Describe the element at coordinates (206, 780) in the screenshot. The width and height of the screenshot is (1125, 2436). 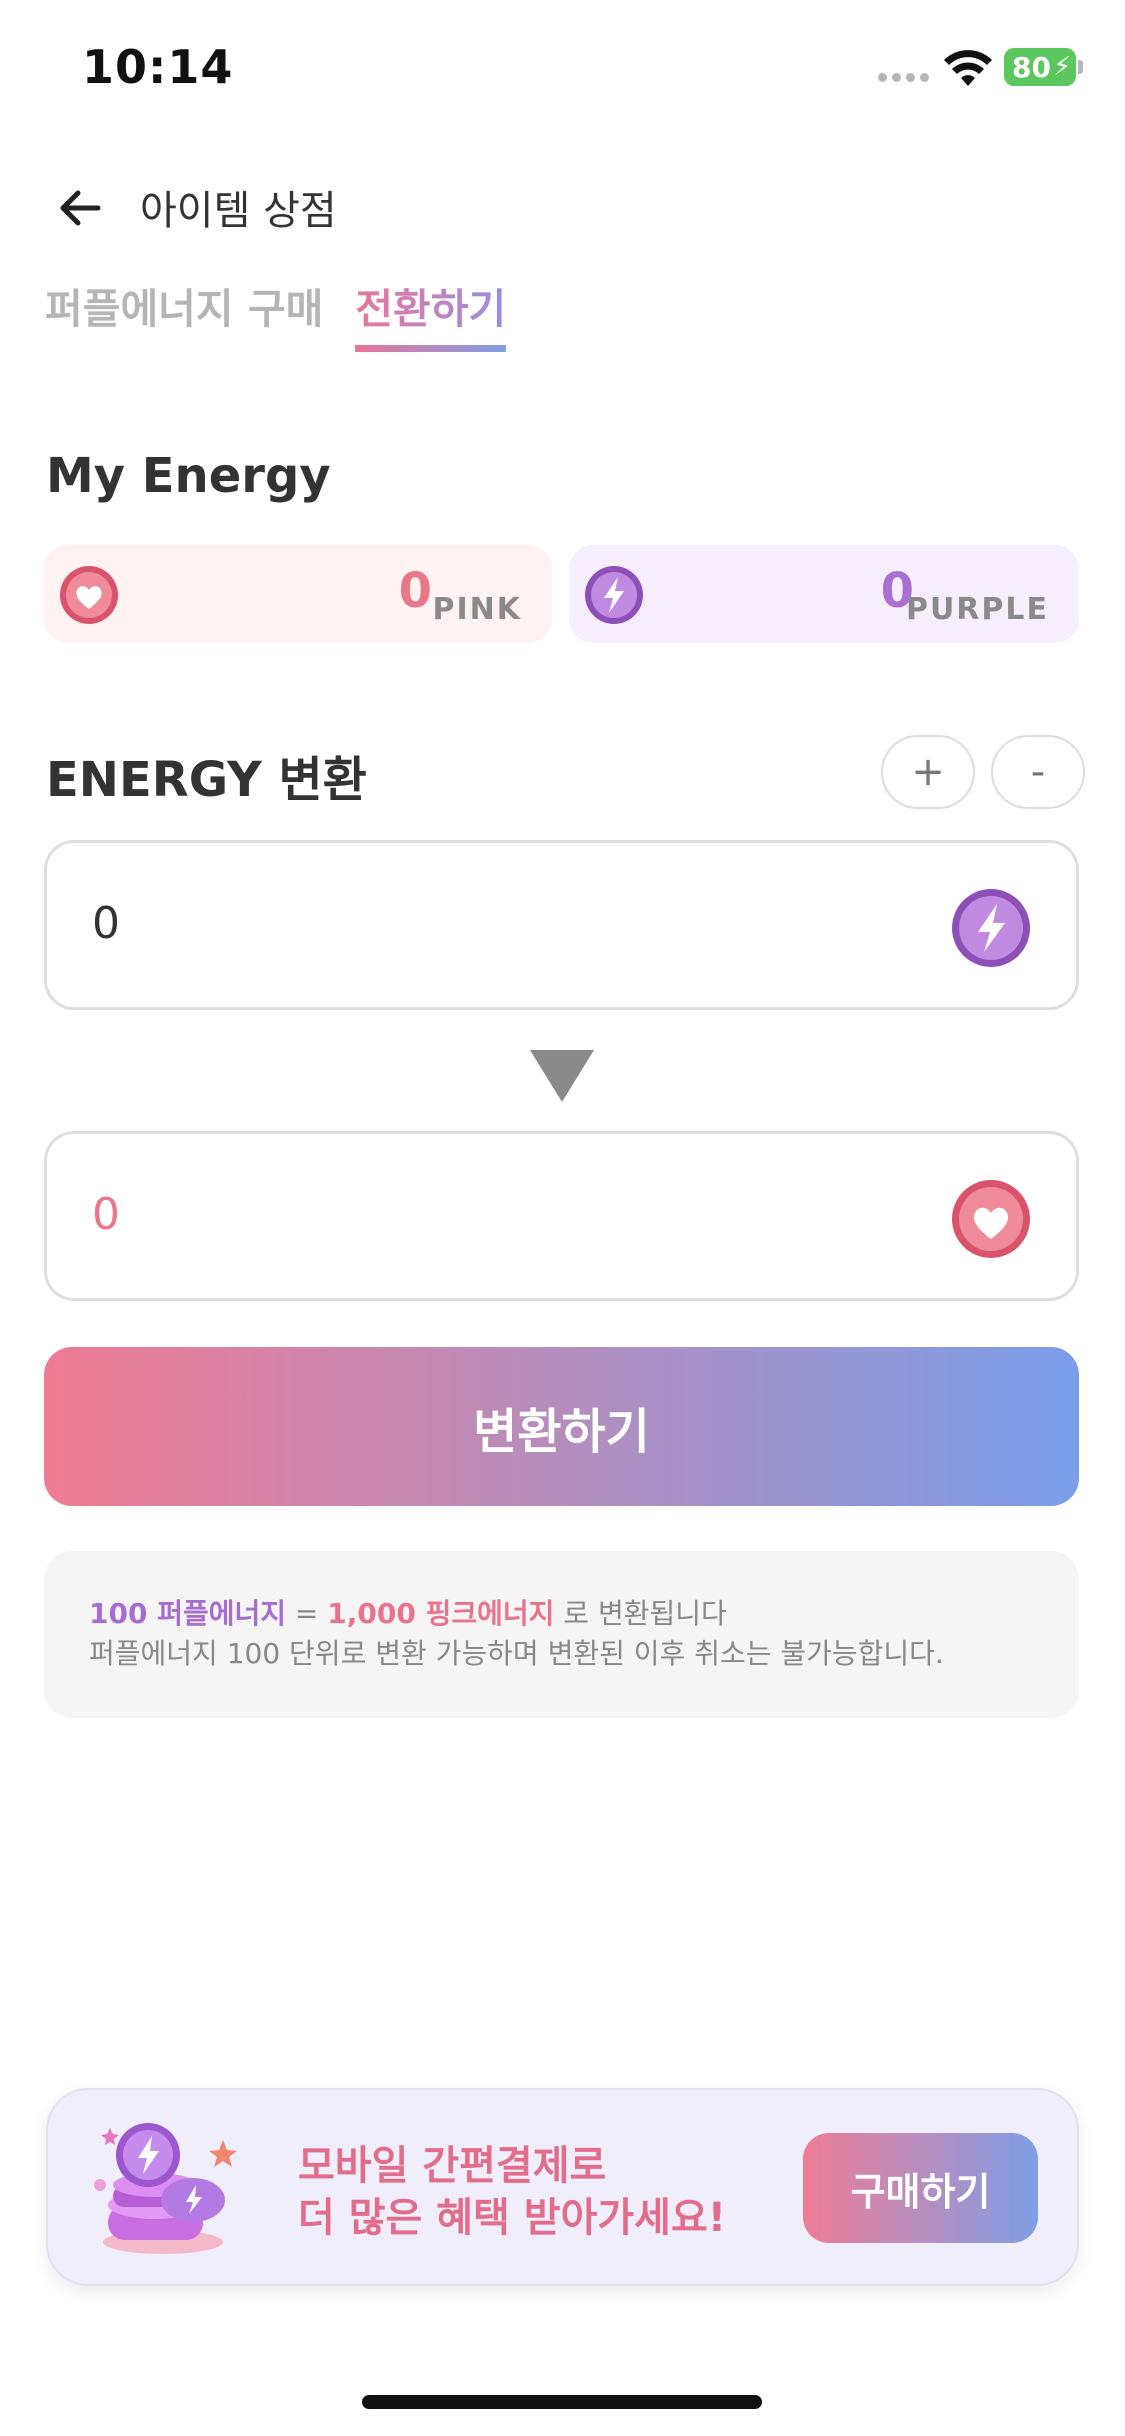
I see `energy-convert-title: ENERGY 변환` at that location.